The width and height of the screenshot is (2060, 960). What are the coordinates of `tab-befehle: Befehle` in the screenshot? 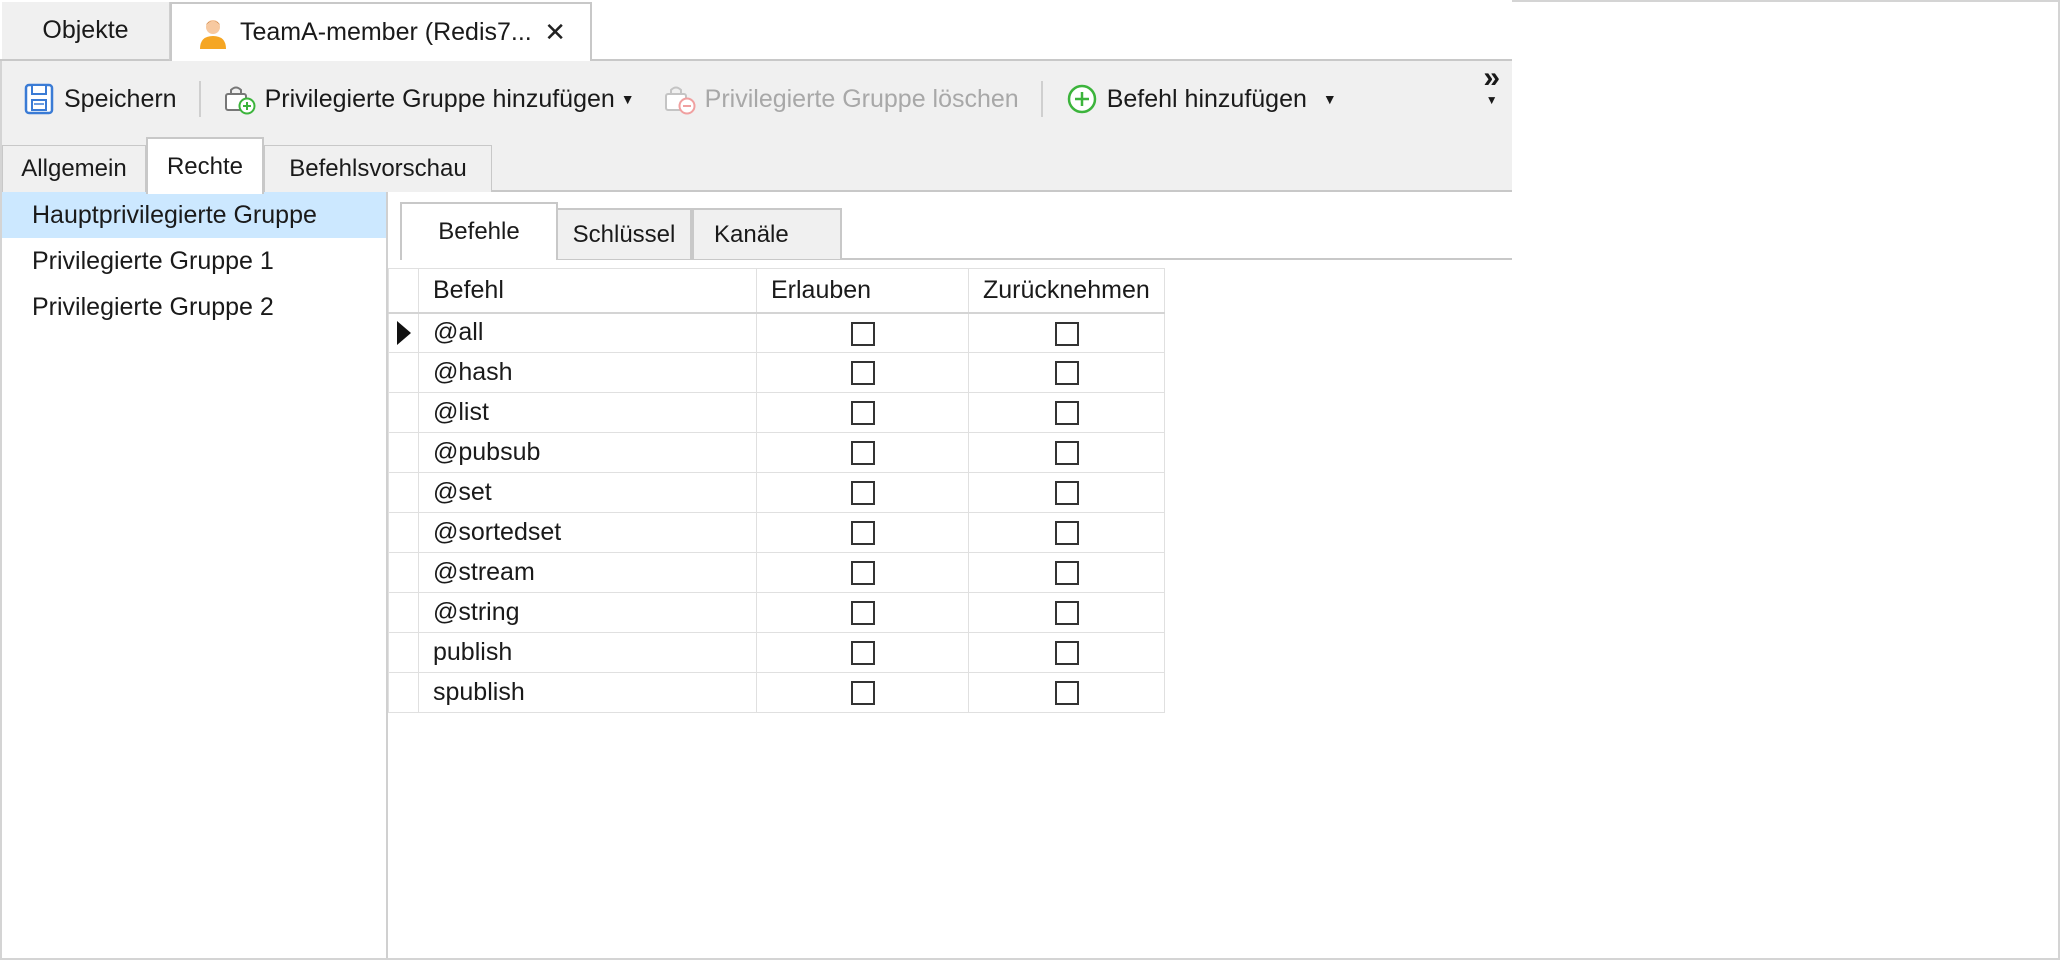 It's located at (479, 231).